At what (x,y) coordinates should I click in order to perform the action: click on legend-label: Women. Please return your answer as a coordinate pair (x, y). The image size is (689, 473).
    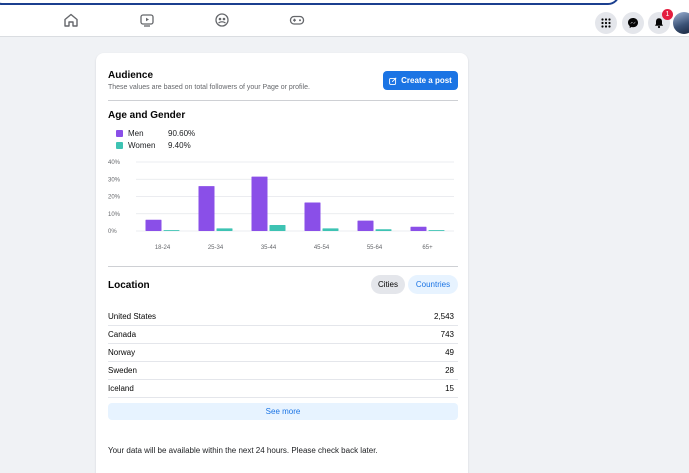
    Looking at the image, I should click on (142, 145).